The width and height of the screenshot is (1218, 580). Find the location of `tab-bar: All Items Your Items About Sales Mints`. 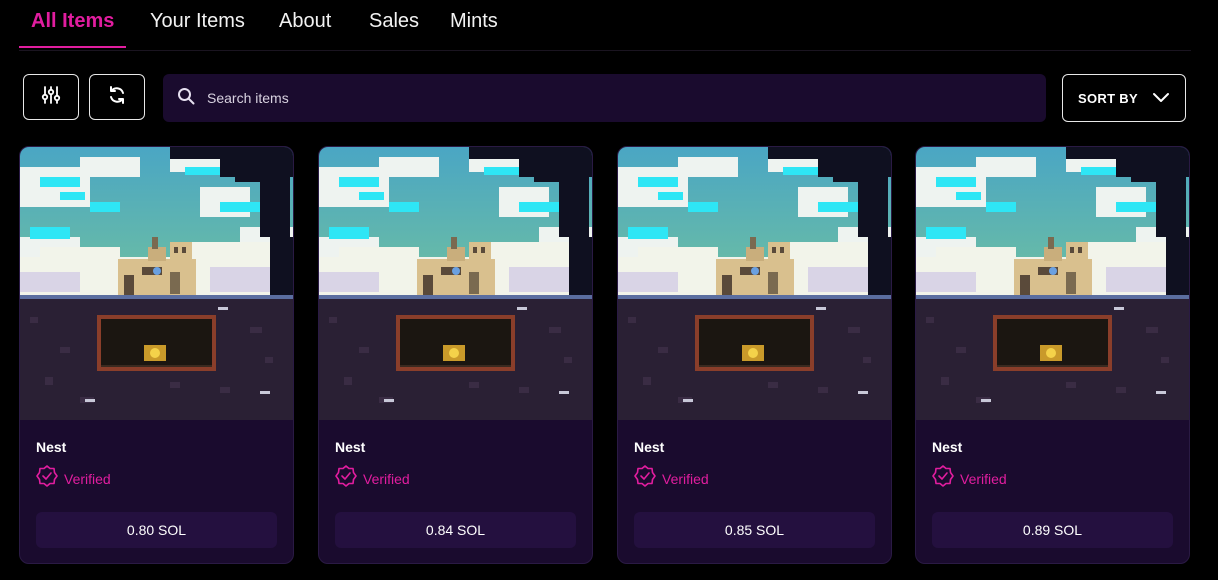

tab-bar: All Items Your Items About Sales Mints is located at coordinates (605, 25).